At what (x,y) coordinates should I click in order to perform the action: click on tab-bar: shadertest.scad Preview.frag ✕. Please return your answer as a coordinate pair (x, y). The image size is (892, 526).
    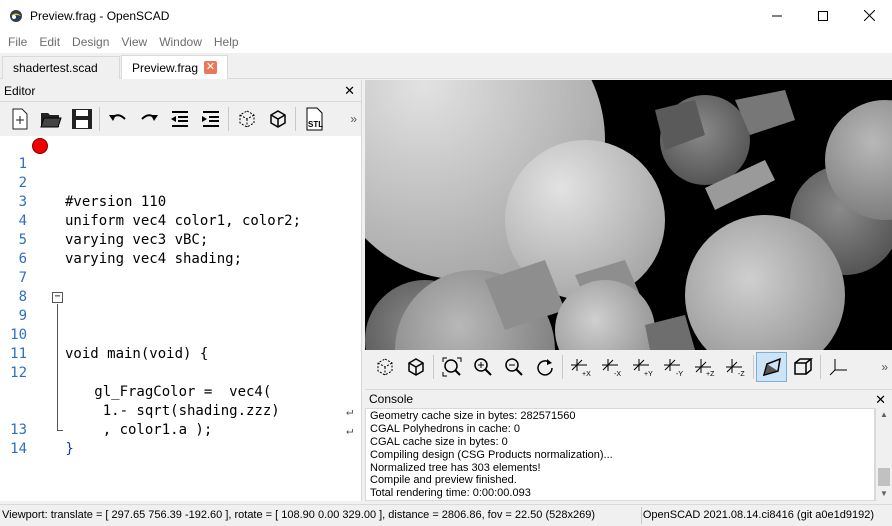
    Looking at the image, I should click on (446, 66).